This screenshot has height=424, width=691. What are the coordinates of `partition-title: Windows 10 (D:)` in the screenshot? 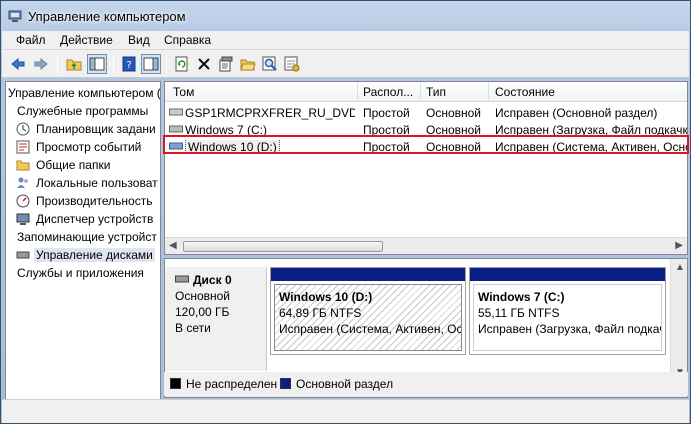 It's located at (326, 297).